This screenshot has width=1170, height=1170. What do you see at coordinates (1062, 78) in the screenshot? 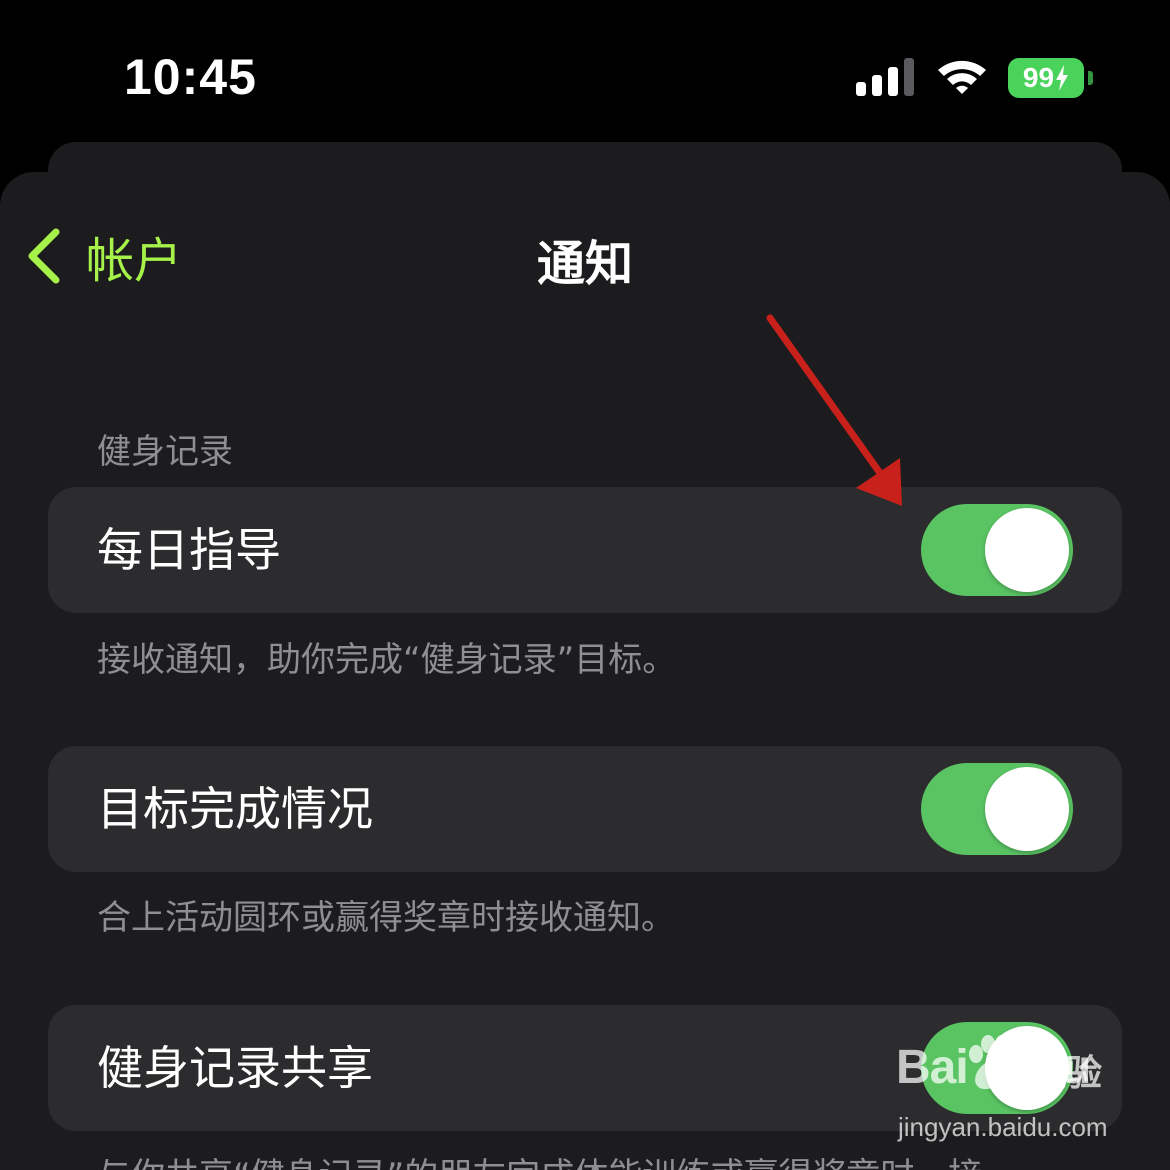
I see `charging-bolt-icon` at bounding box center [1062, 78].